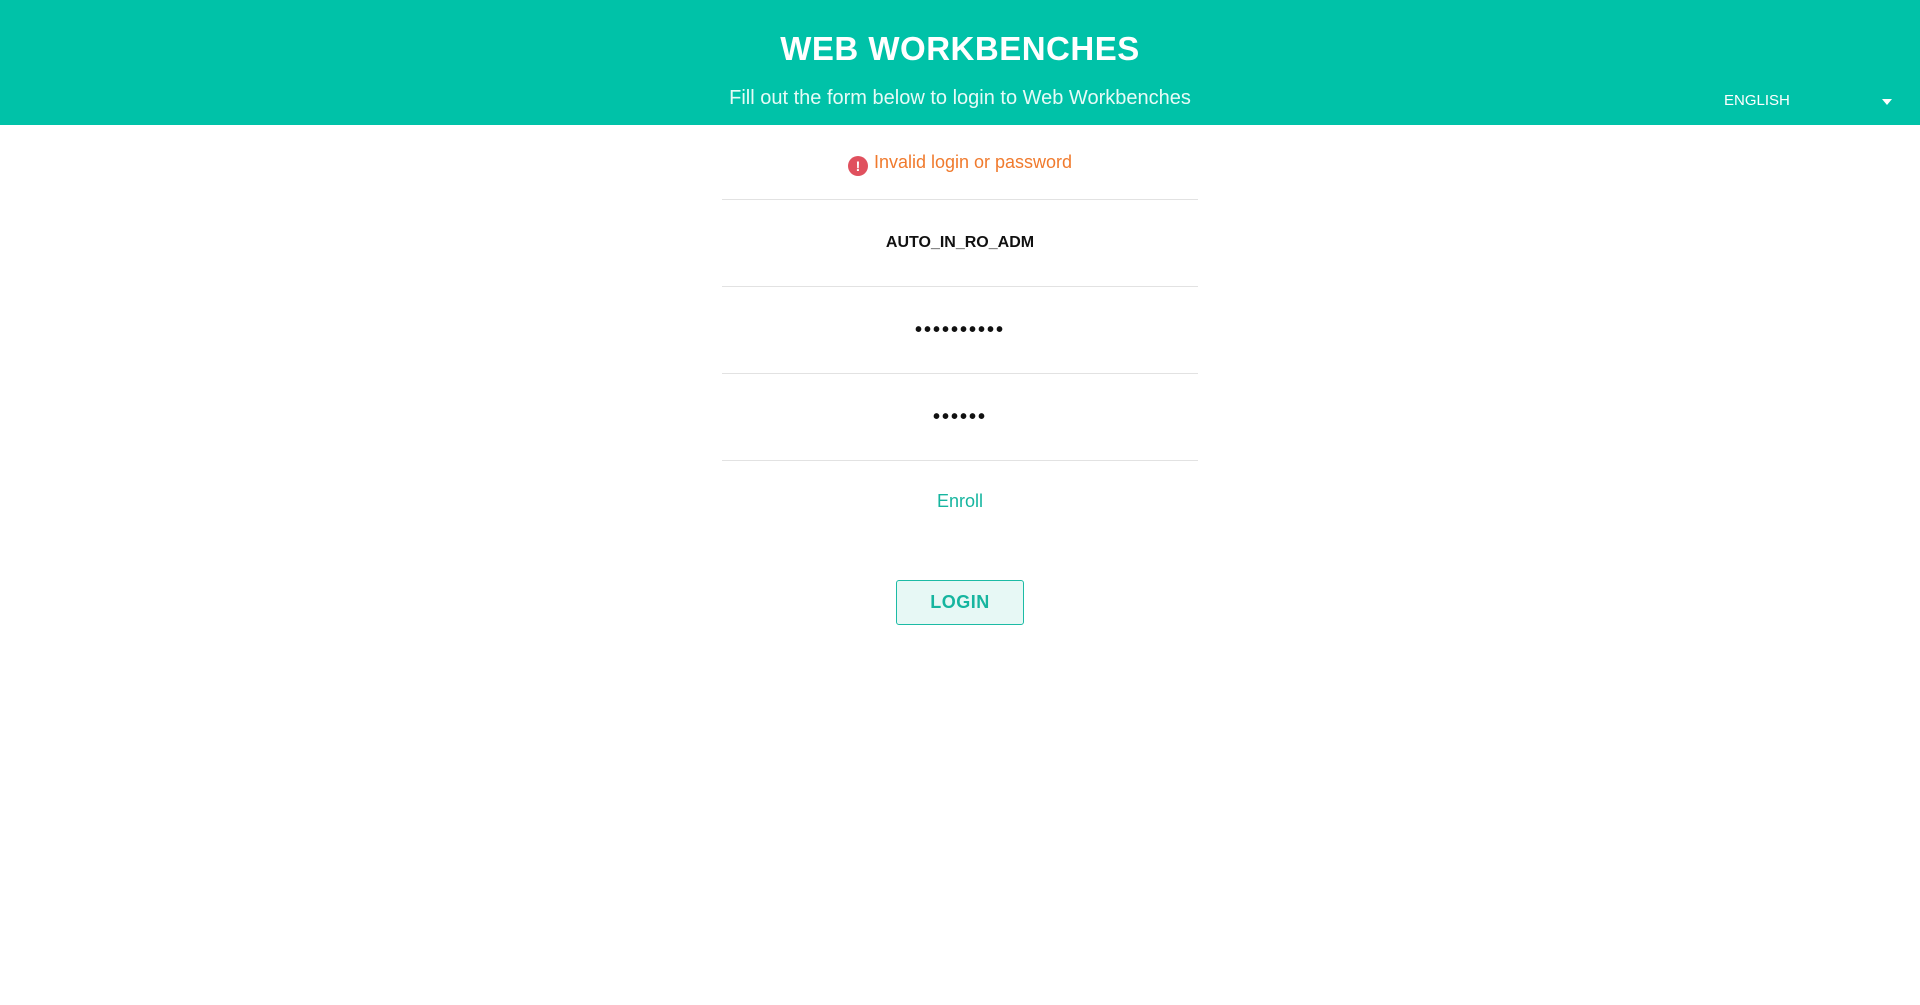  What do you see at coordinates (973, 162) in the screenshot?
I see `error-message-text: Invalid login or password` at bounding box center [973, 162].